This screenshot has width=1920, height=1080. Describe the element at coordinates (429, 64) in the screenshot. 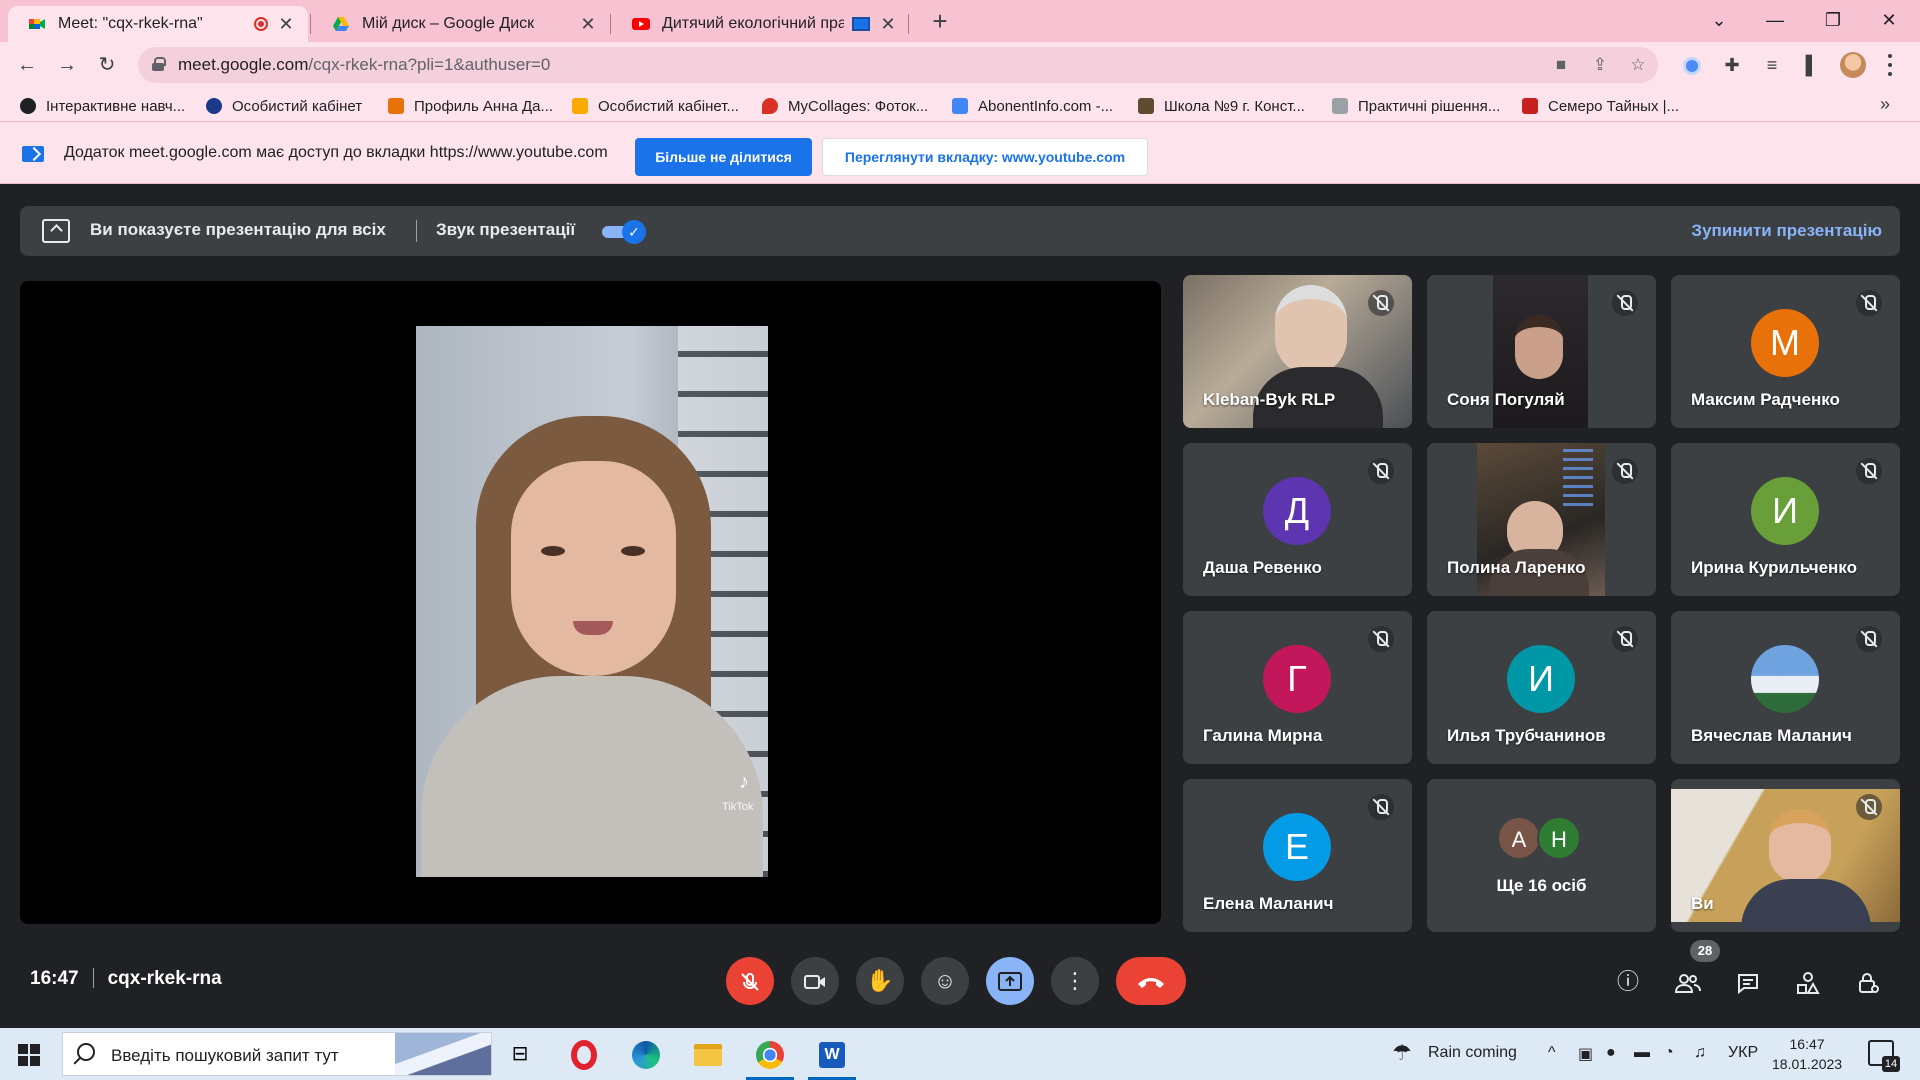

I see `url-path: /cqx-rkek-rna?pli=1&authuser=0` at that location.